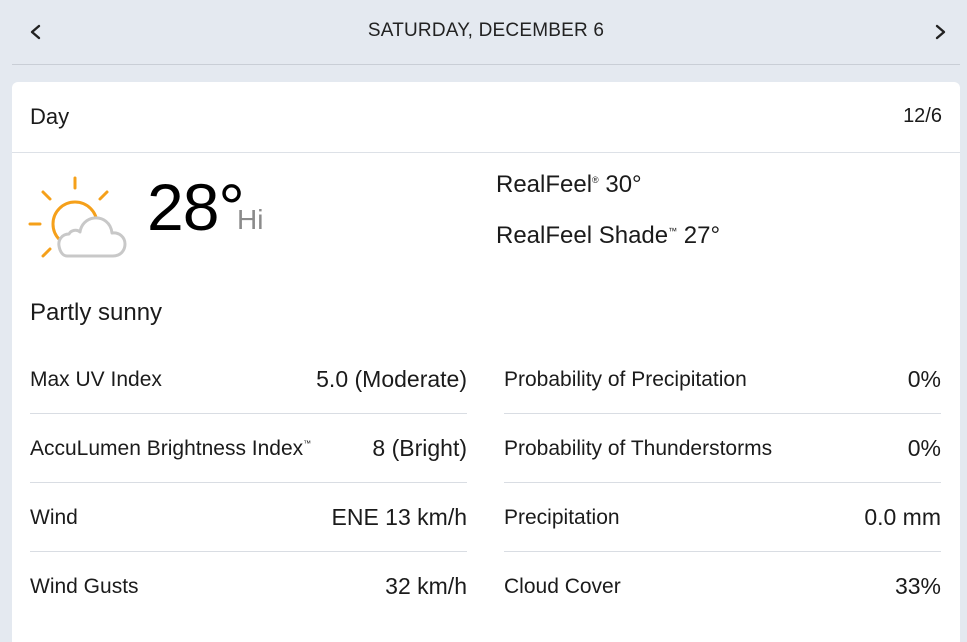  What do you see at coordinates (922, 116) in the screenshot?
I see `card-short-date: 12/6` at bounding box center [922, 116].